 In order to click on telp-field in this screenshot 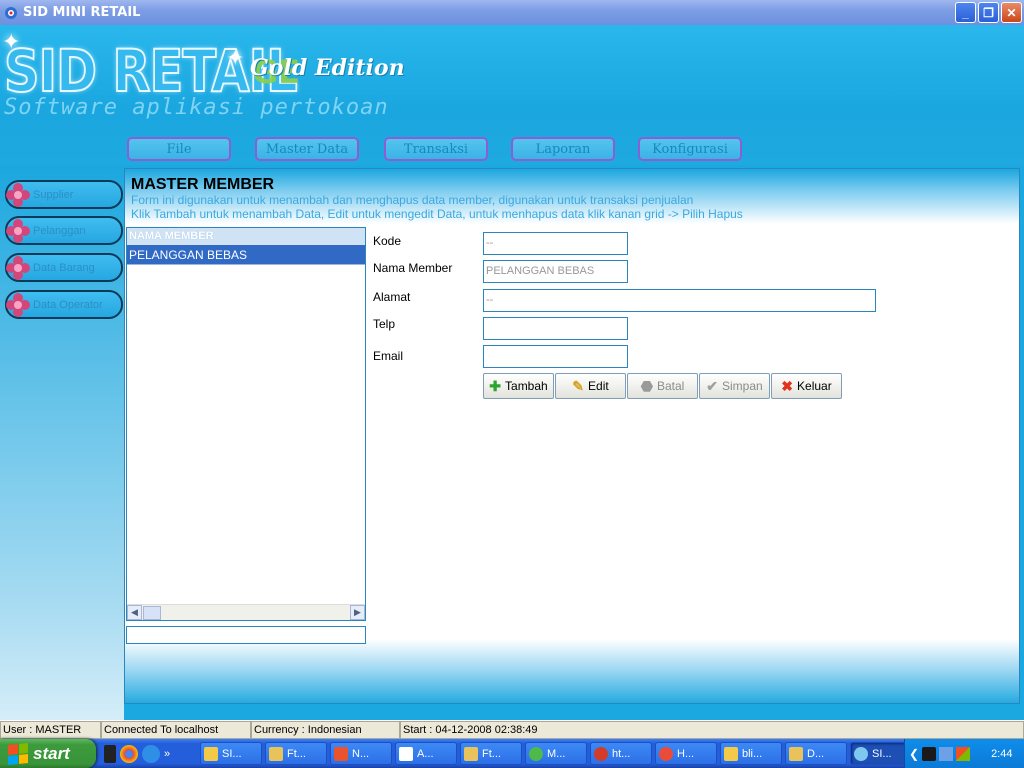, I will do `click(555, 328)`.